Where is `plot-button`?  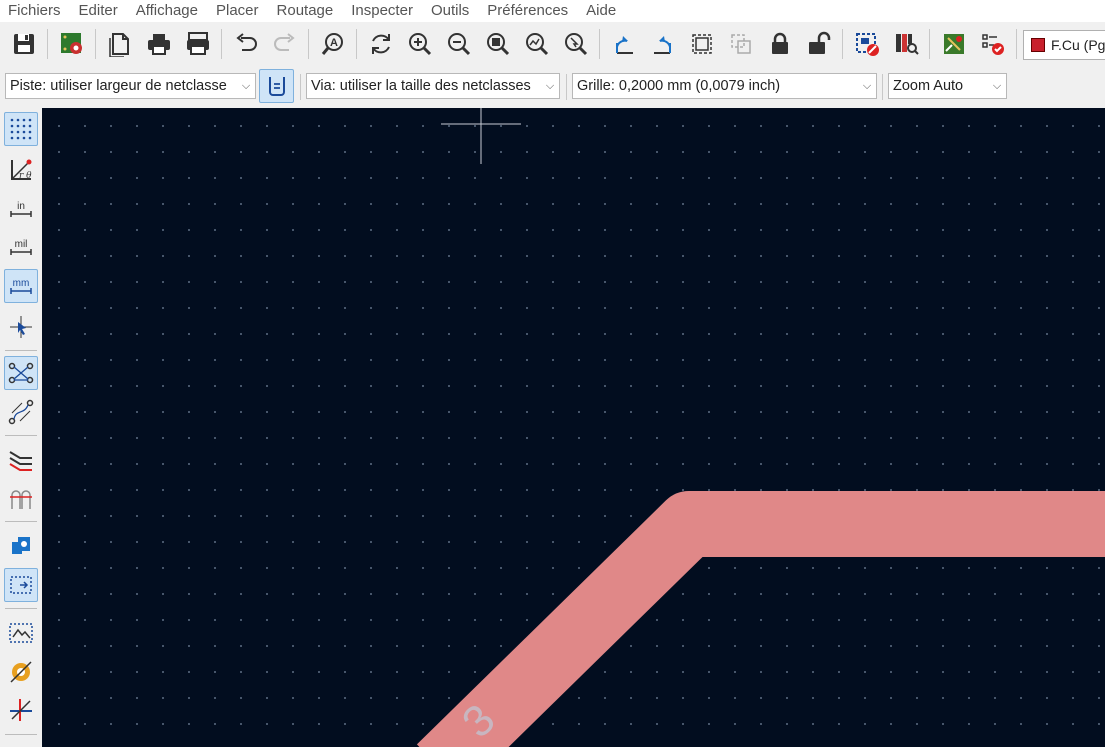
plot-button is located at coordinates (198, 44).